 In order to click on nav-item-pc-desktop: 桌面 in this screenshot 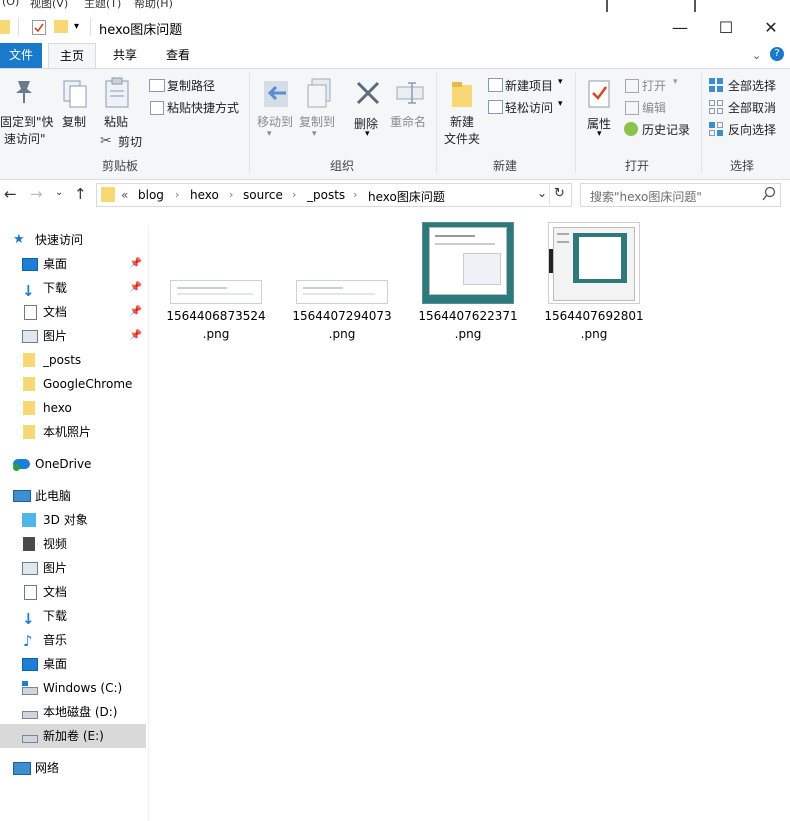, I will do `click(73, 664)`.